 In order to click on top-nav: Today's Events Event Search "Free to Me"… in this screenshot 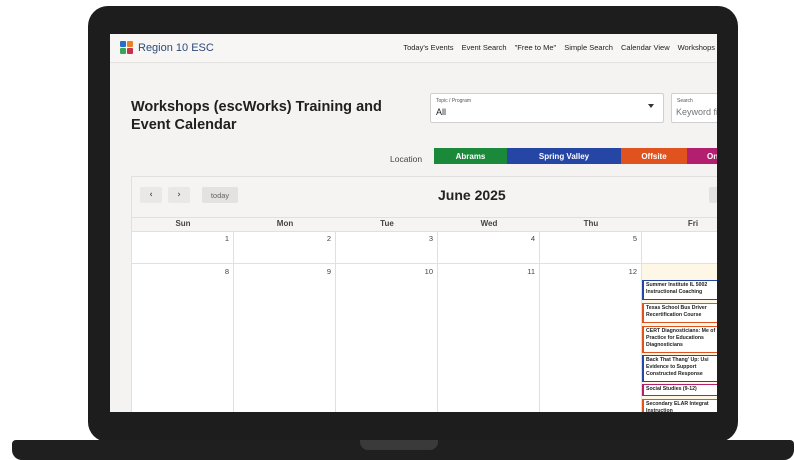, I will do `click(559, 47)`.